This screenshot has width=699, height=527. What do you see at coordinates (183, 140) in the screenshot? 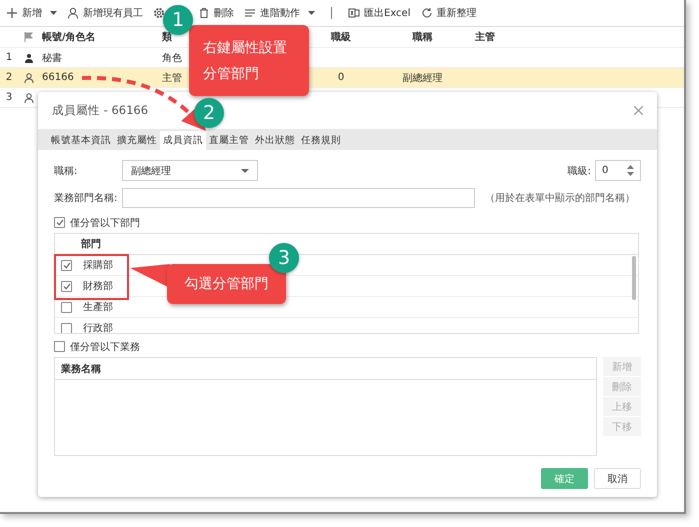
I see `tab: 成員資訊` at bounding box center [183, 140].